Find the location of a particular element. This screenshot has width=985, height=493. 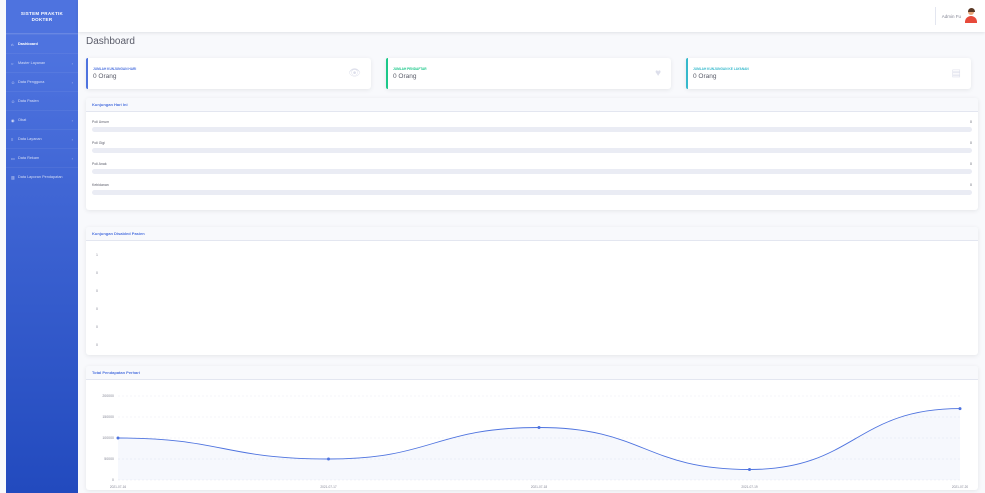

pill-icon: ◉ is located at coordinates (13, 120).